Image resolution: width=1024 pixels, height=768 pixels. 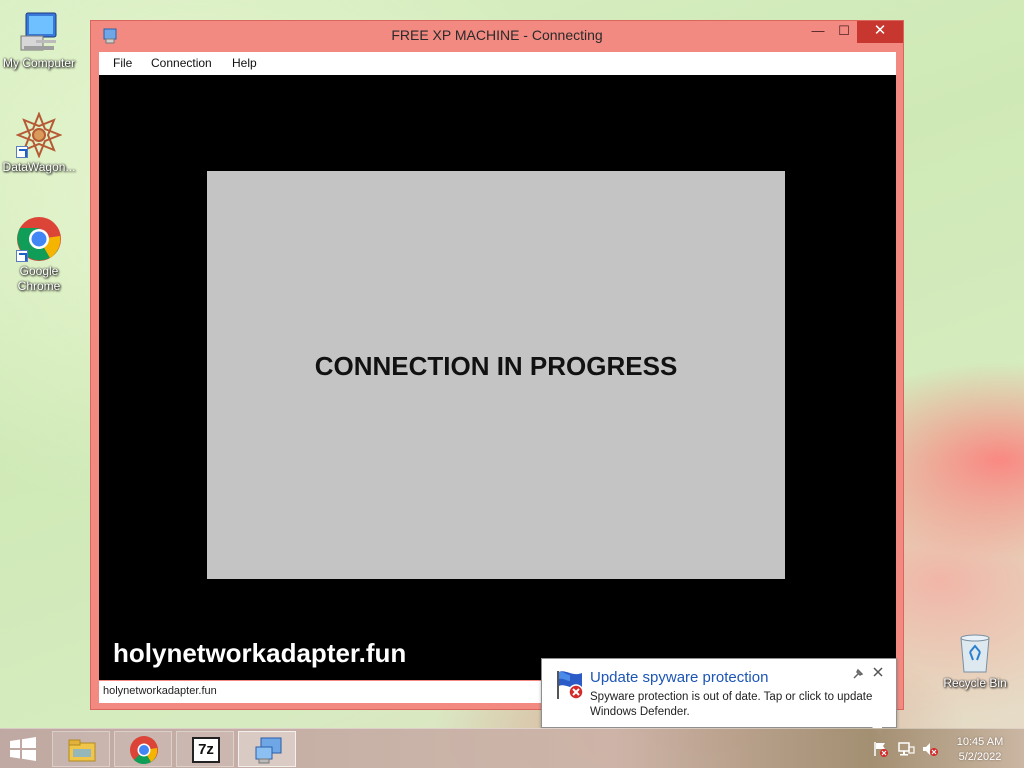 What do you see at coordinates (859, 675) in the screenshot?
I see `settings-icon` at bounding box center [859, 675].